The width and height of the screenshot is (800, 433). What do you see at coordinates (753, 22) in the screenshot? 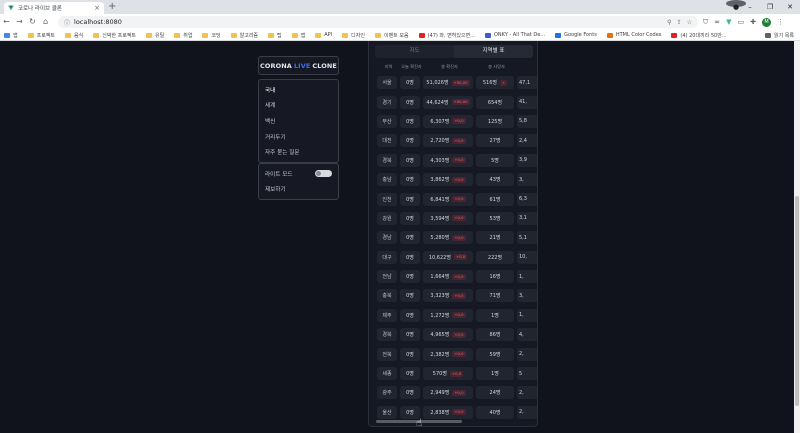
I see `extensions-puzzle-icon: ✚` at bounding box center [753, 22].